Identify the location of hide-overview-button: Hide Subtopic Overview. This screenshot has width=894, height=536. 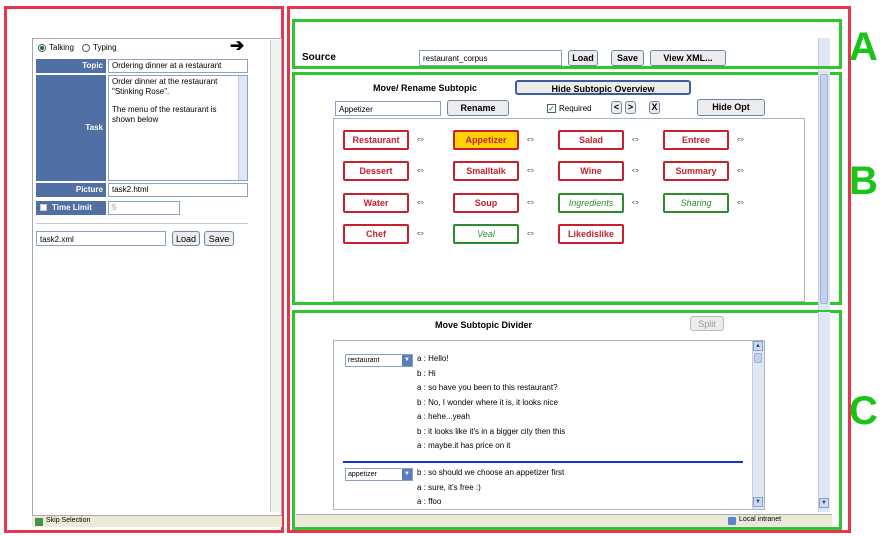
(603, 87).